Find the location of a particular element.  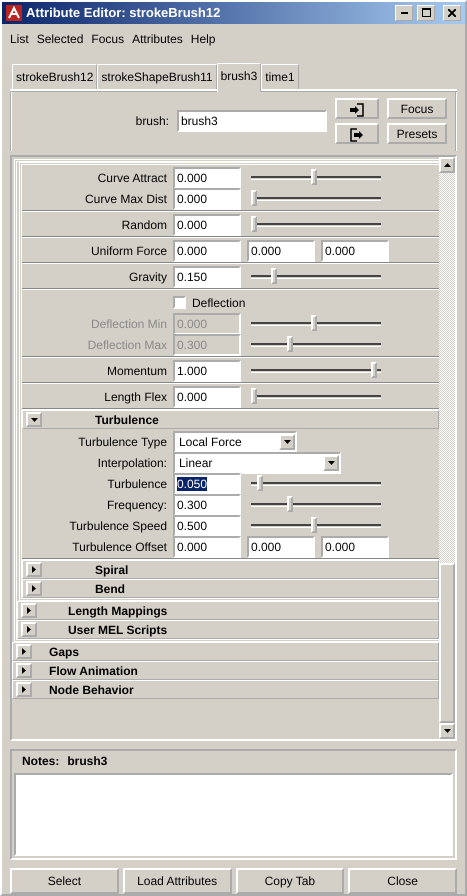

attribute-label: Deflection Min is located at coordinates (128, 324).